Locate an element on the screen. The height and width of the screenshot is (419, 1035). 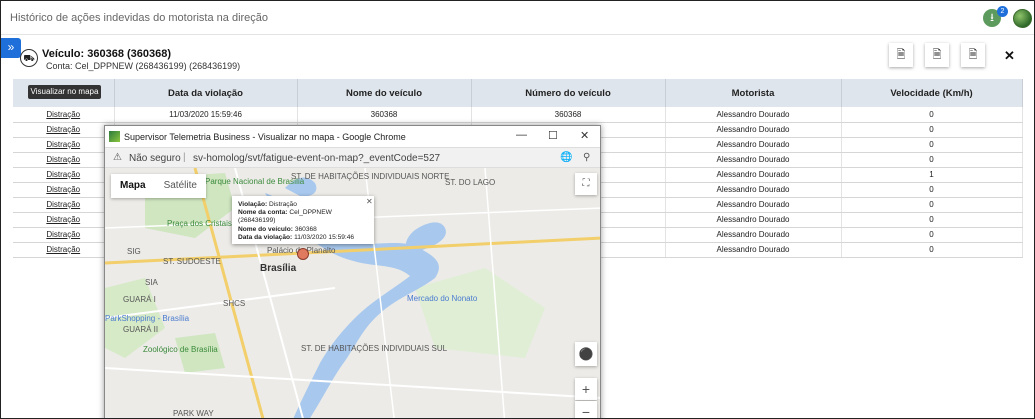
vehicle-title: Veículo: 360368 (360368) is located at coordinates (107, 54).